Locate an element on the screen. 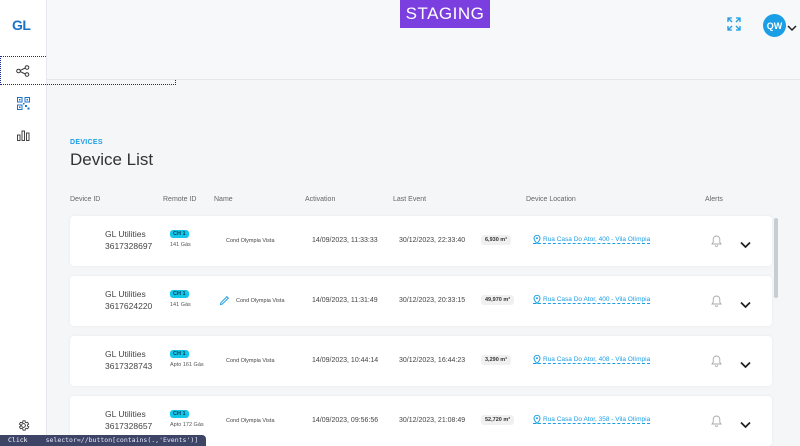 This screenshot has height=446, width=800. device-location-link: Rua Casa Do Ator, 408 - Vila Olímpia is located at coordinates (592, 359).